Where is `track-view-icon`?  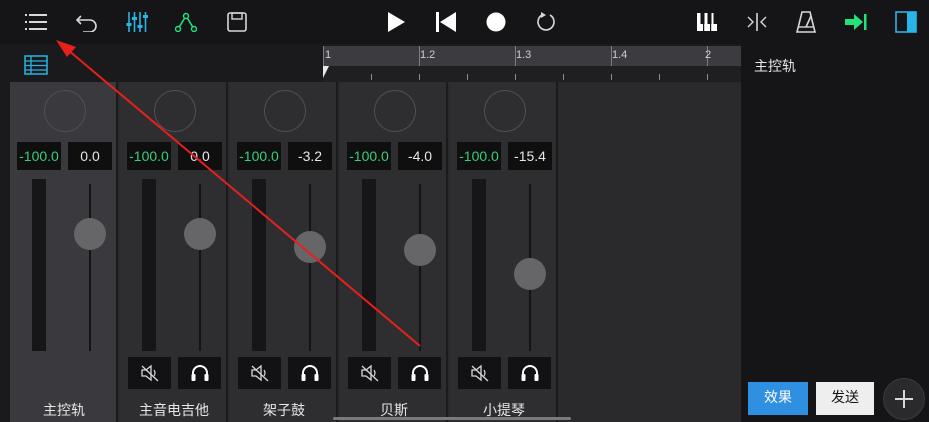 track-view-icon is located at coordinates (36, 65).